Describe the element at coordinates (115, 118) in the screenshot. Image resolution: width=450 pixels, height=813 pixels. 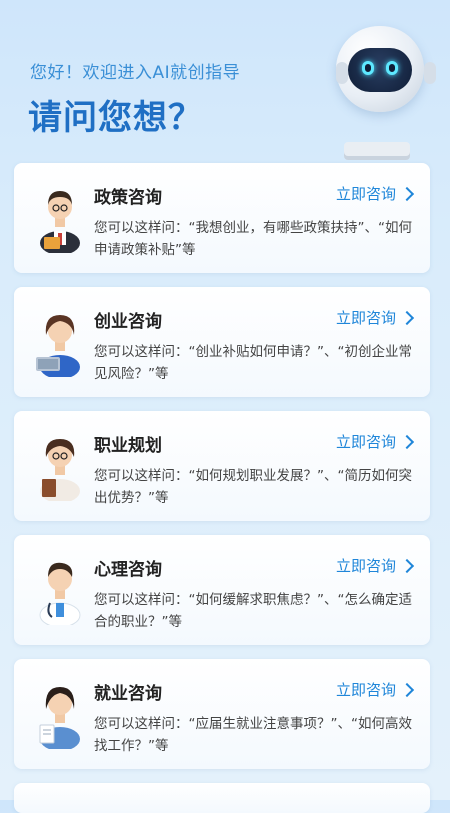
I see `page-title: 请问您想？` at that location.